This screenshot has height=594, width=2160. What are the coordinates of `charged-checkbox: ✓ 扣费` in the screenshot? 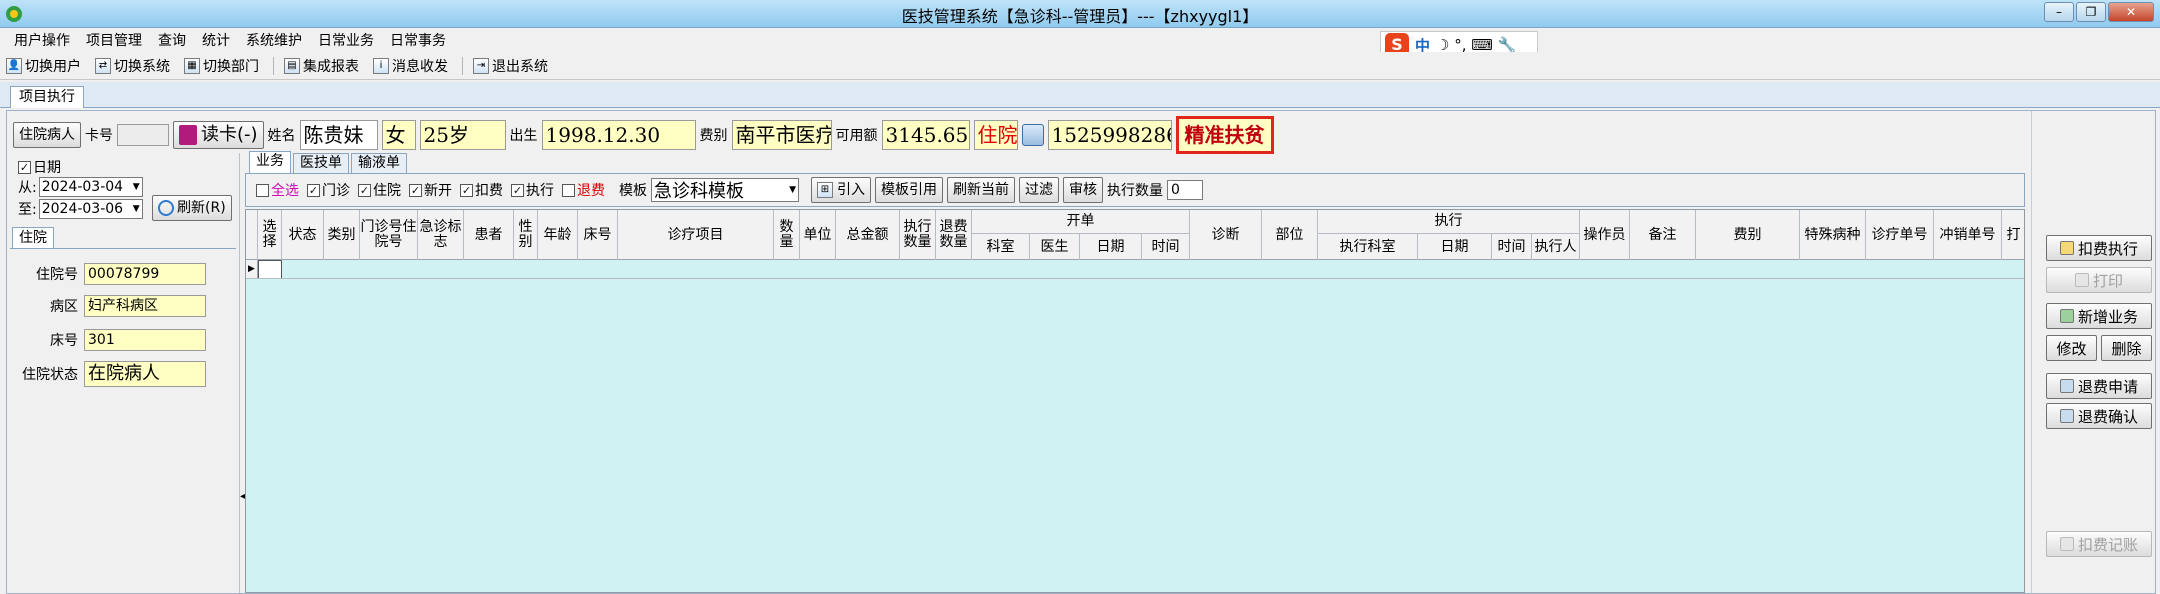 It's located at (481, 190).